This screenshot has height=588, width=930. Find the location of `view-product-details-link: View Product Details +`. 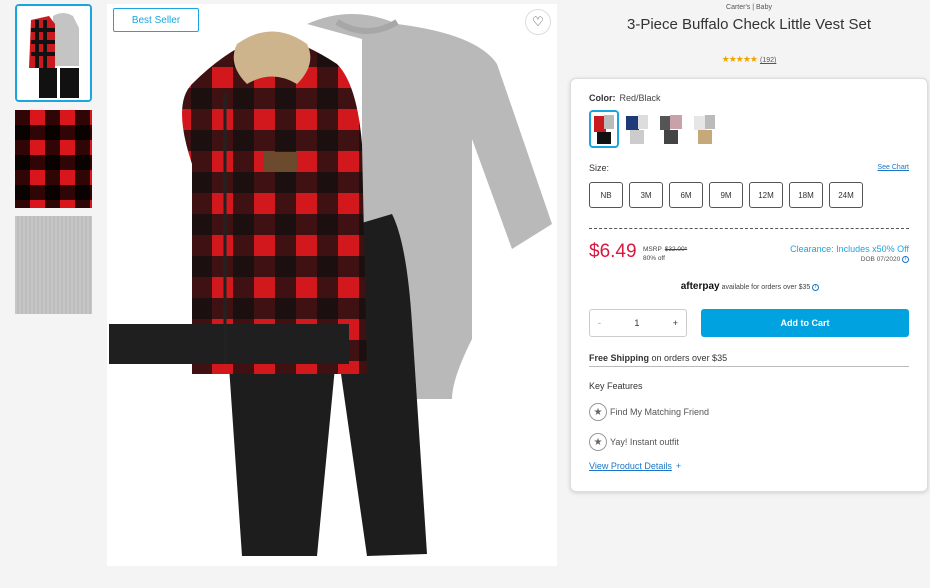

view-product-details-link: View Product Details + is located at coordinates (635, 466).